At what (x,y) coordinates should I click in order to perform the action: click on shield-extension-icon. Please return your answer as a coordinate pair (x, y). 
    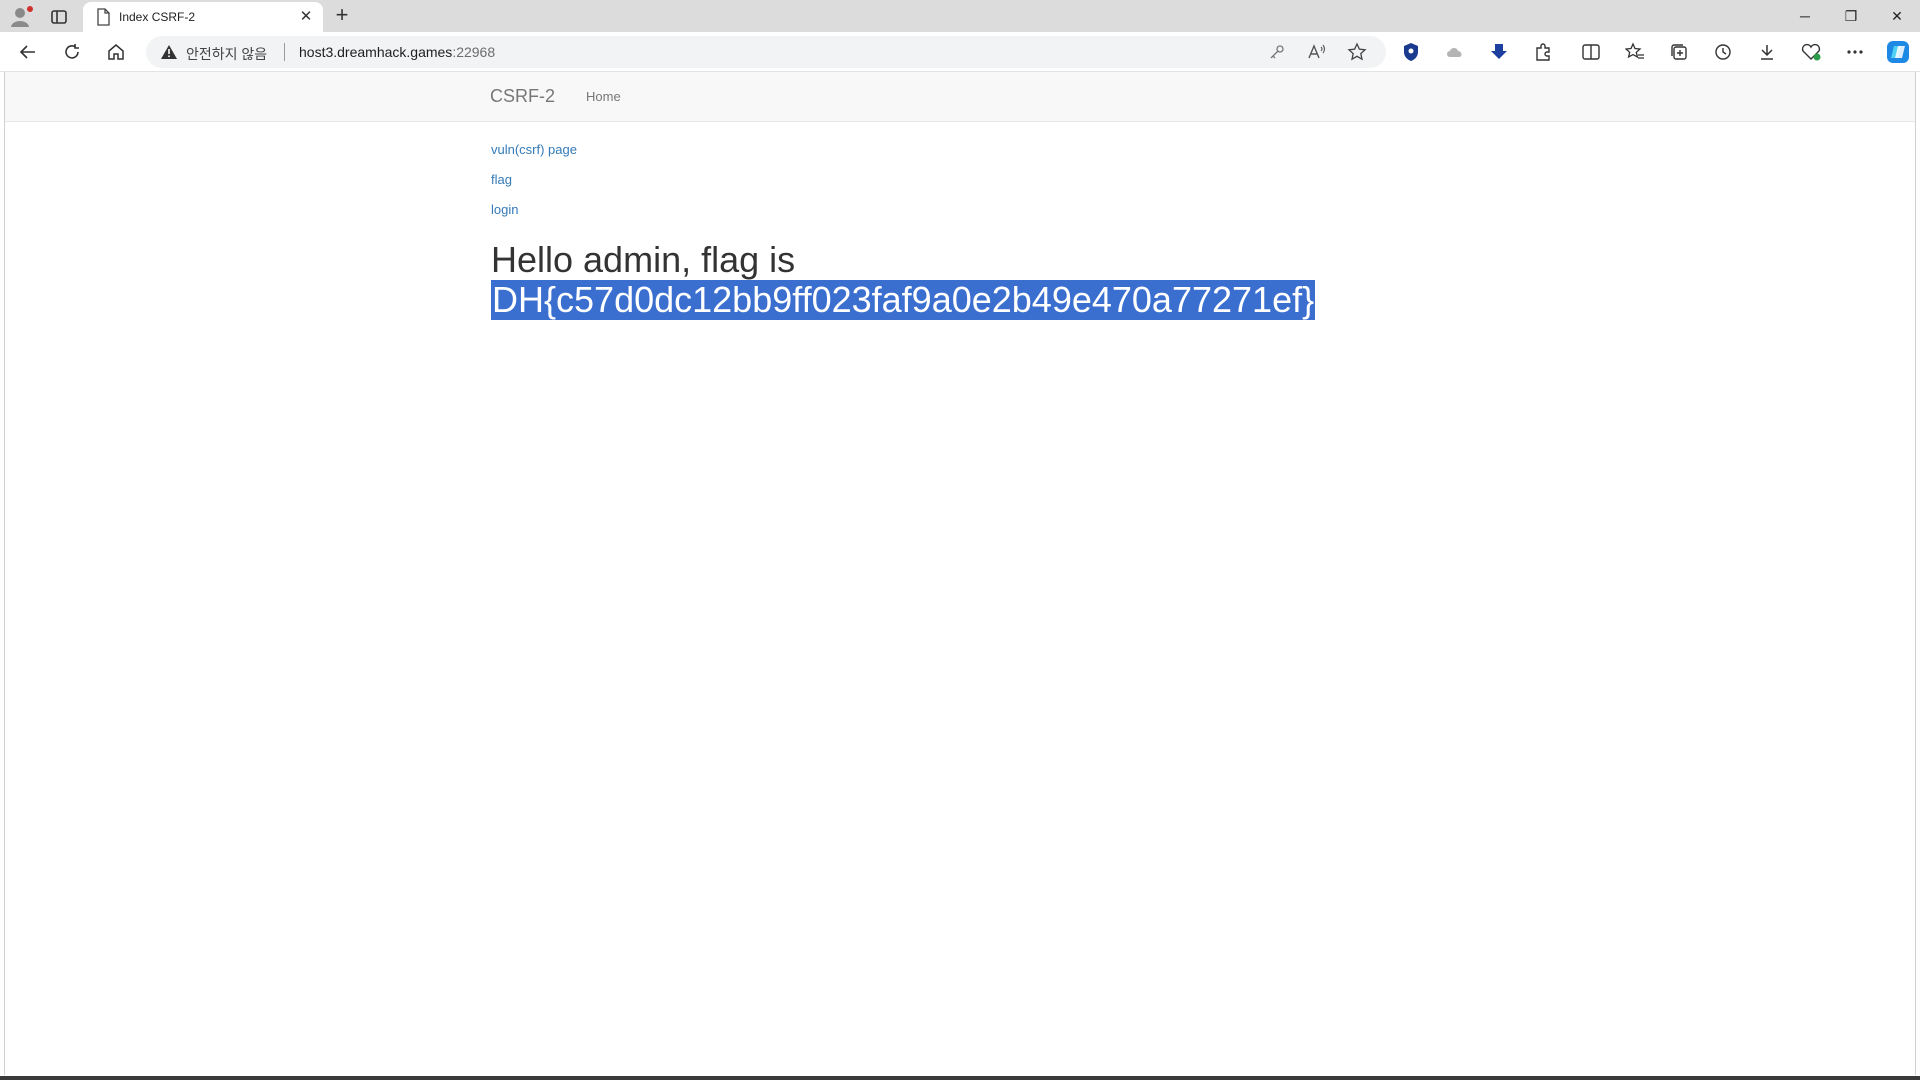
    Looking at the image, I should click on (1411, 52).